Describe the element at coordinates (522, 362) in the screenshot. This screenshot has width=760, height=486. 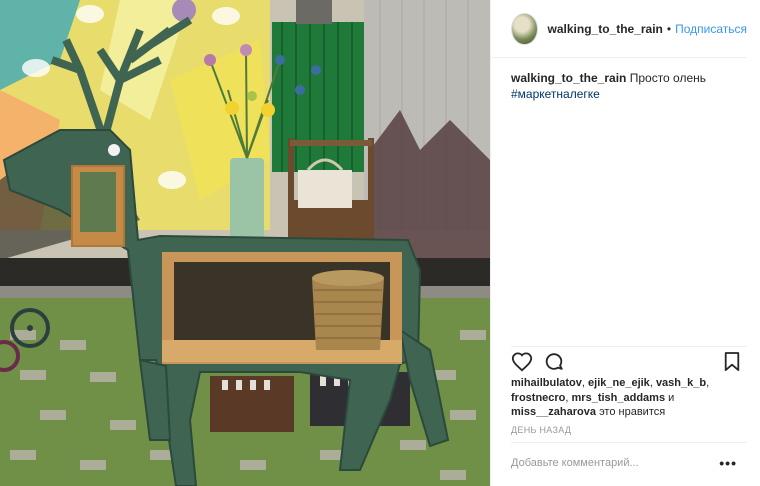
I see `heart-icon` at that location.